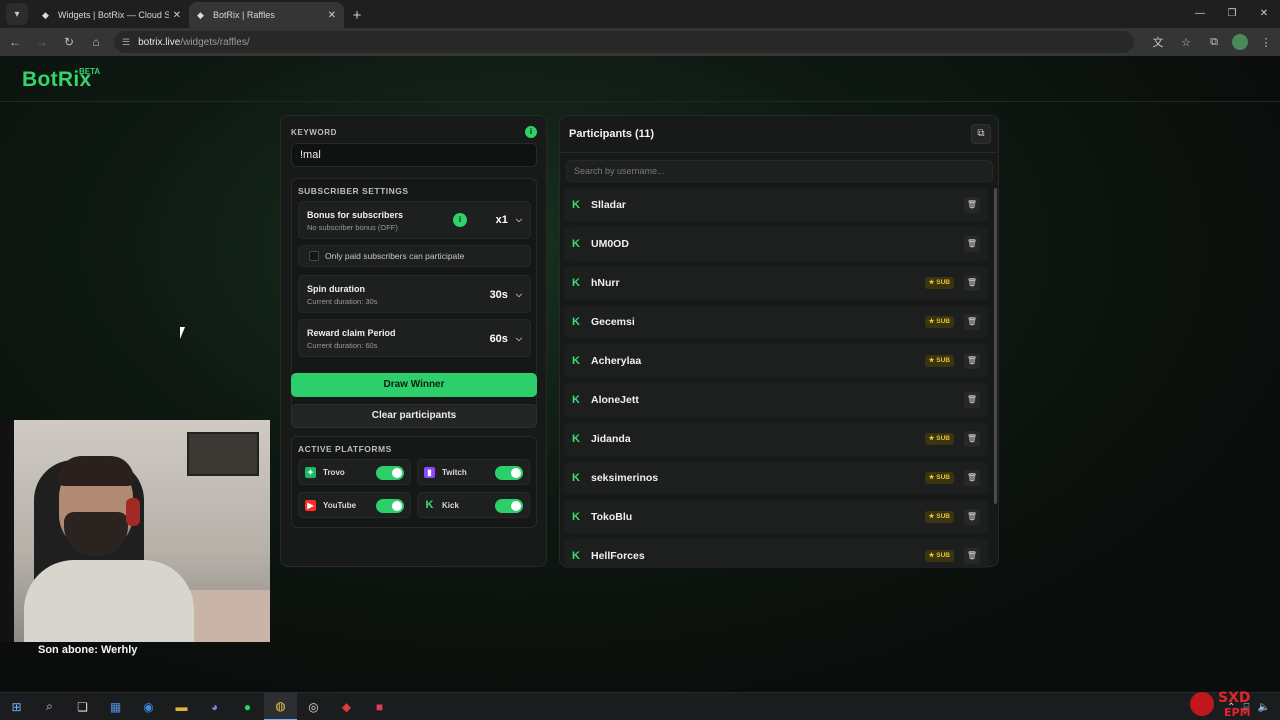 This screenshot has height=720, width=1280. What do you see at coordinates (346, 706) in the screenshot?
I see `app-red-icon: ◆` at bounding box center [346, 706].